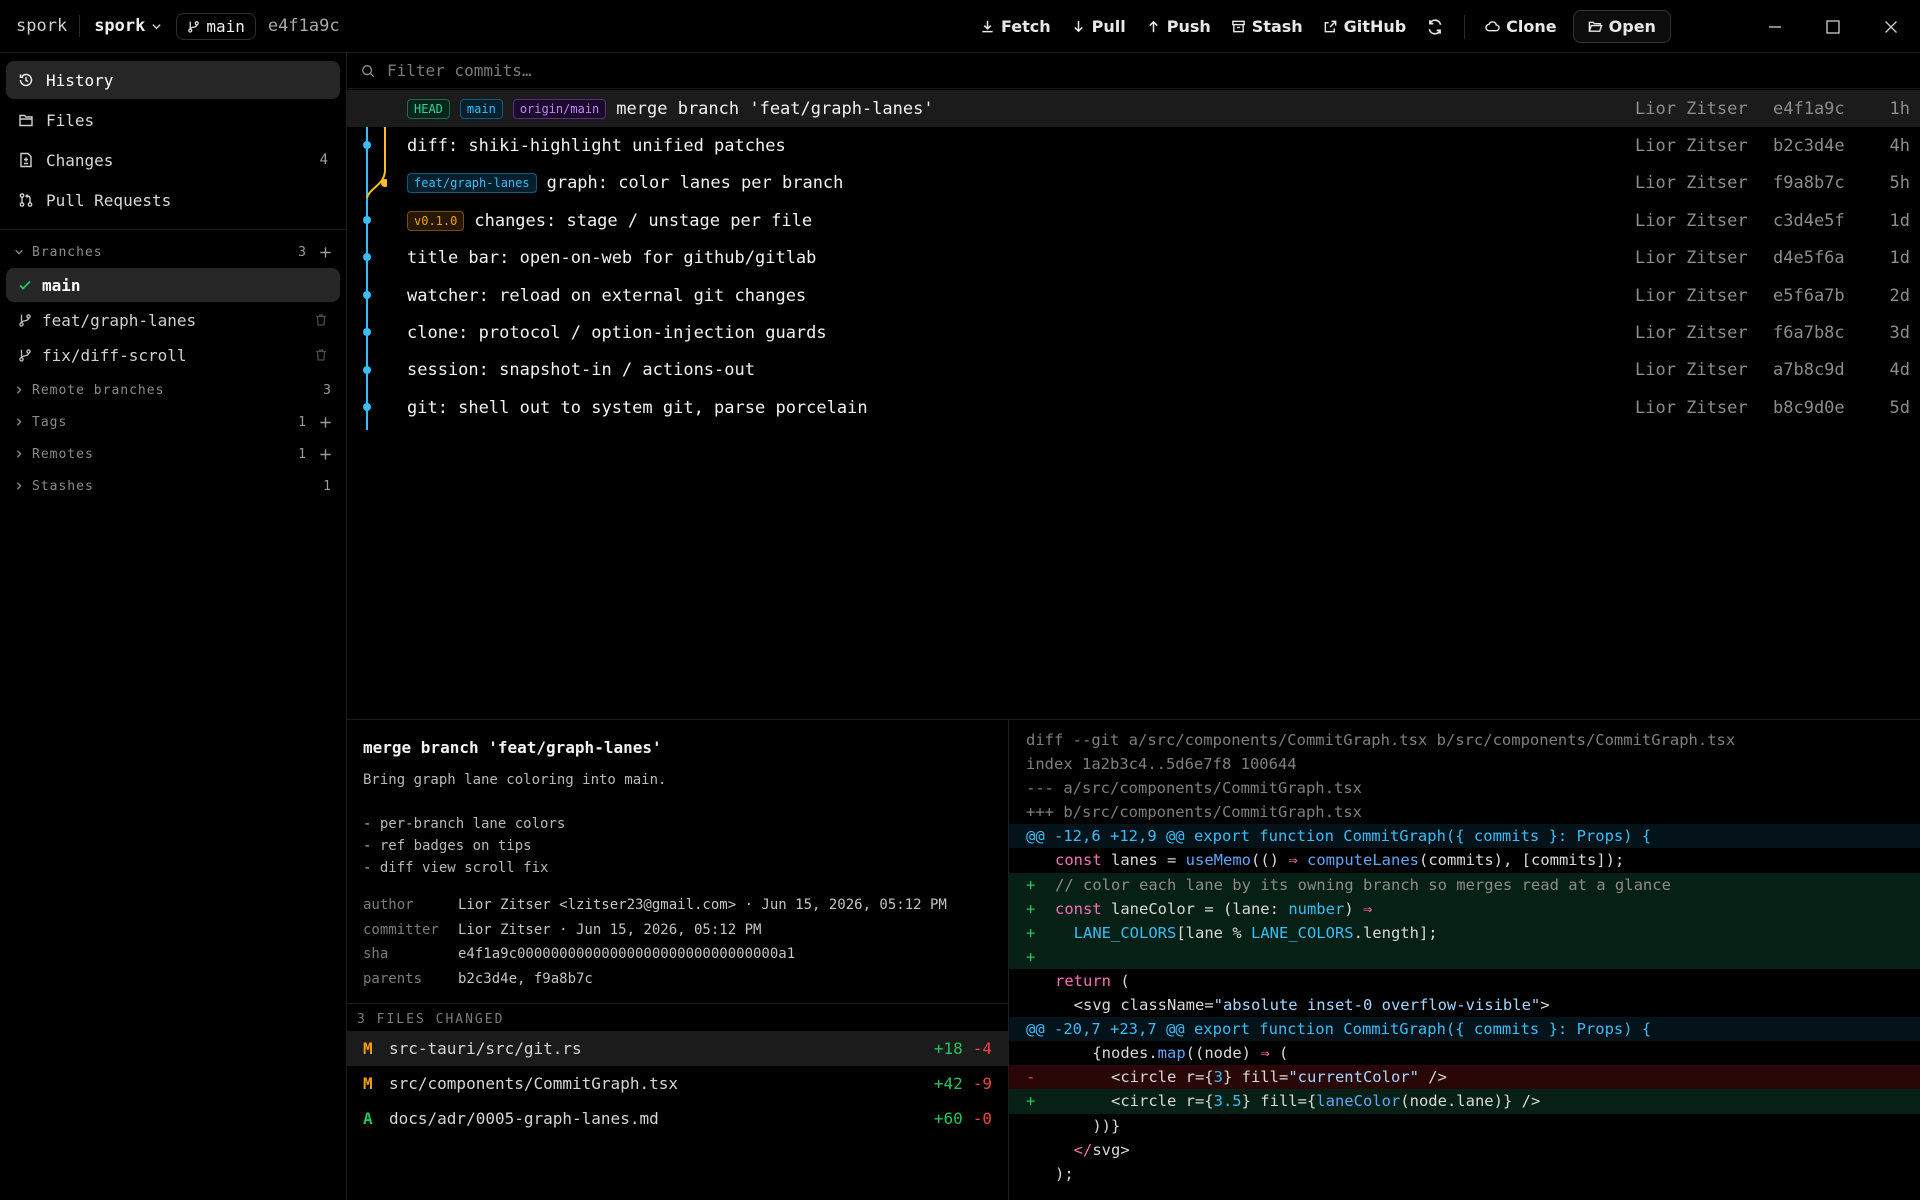 Image resolution: width=1920 pixels, height=1200 pixels. What do you see at coordinates (1833, 26) in the screenshot?
I see `maximize-button` at bounding box center [1833, 26].